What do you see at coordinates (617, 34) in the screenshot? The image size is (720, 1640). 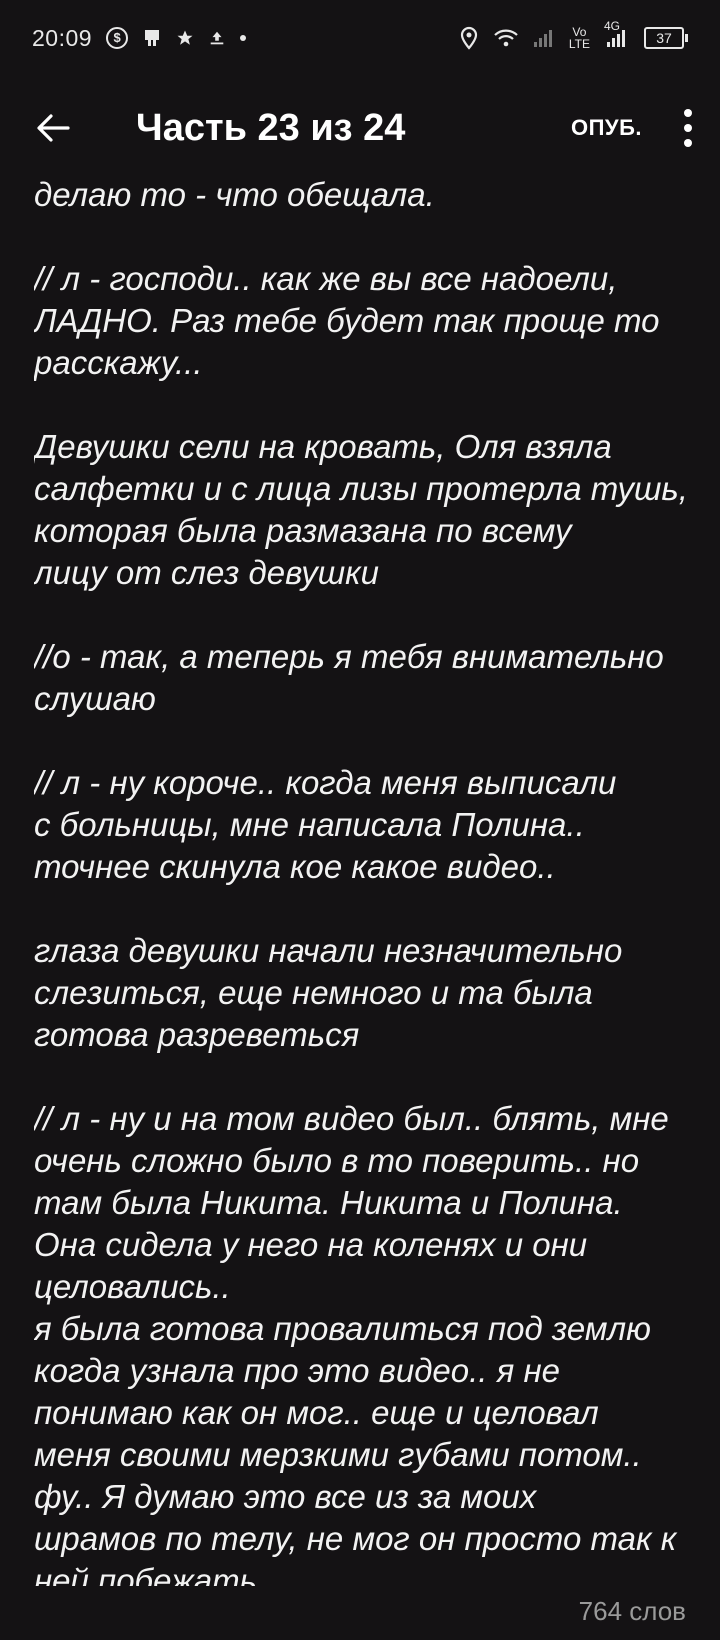 I see `signal-sim2-icon: 4G` at bounding box center [617, 34].